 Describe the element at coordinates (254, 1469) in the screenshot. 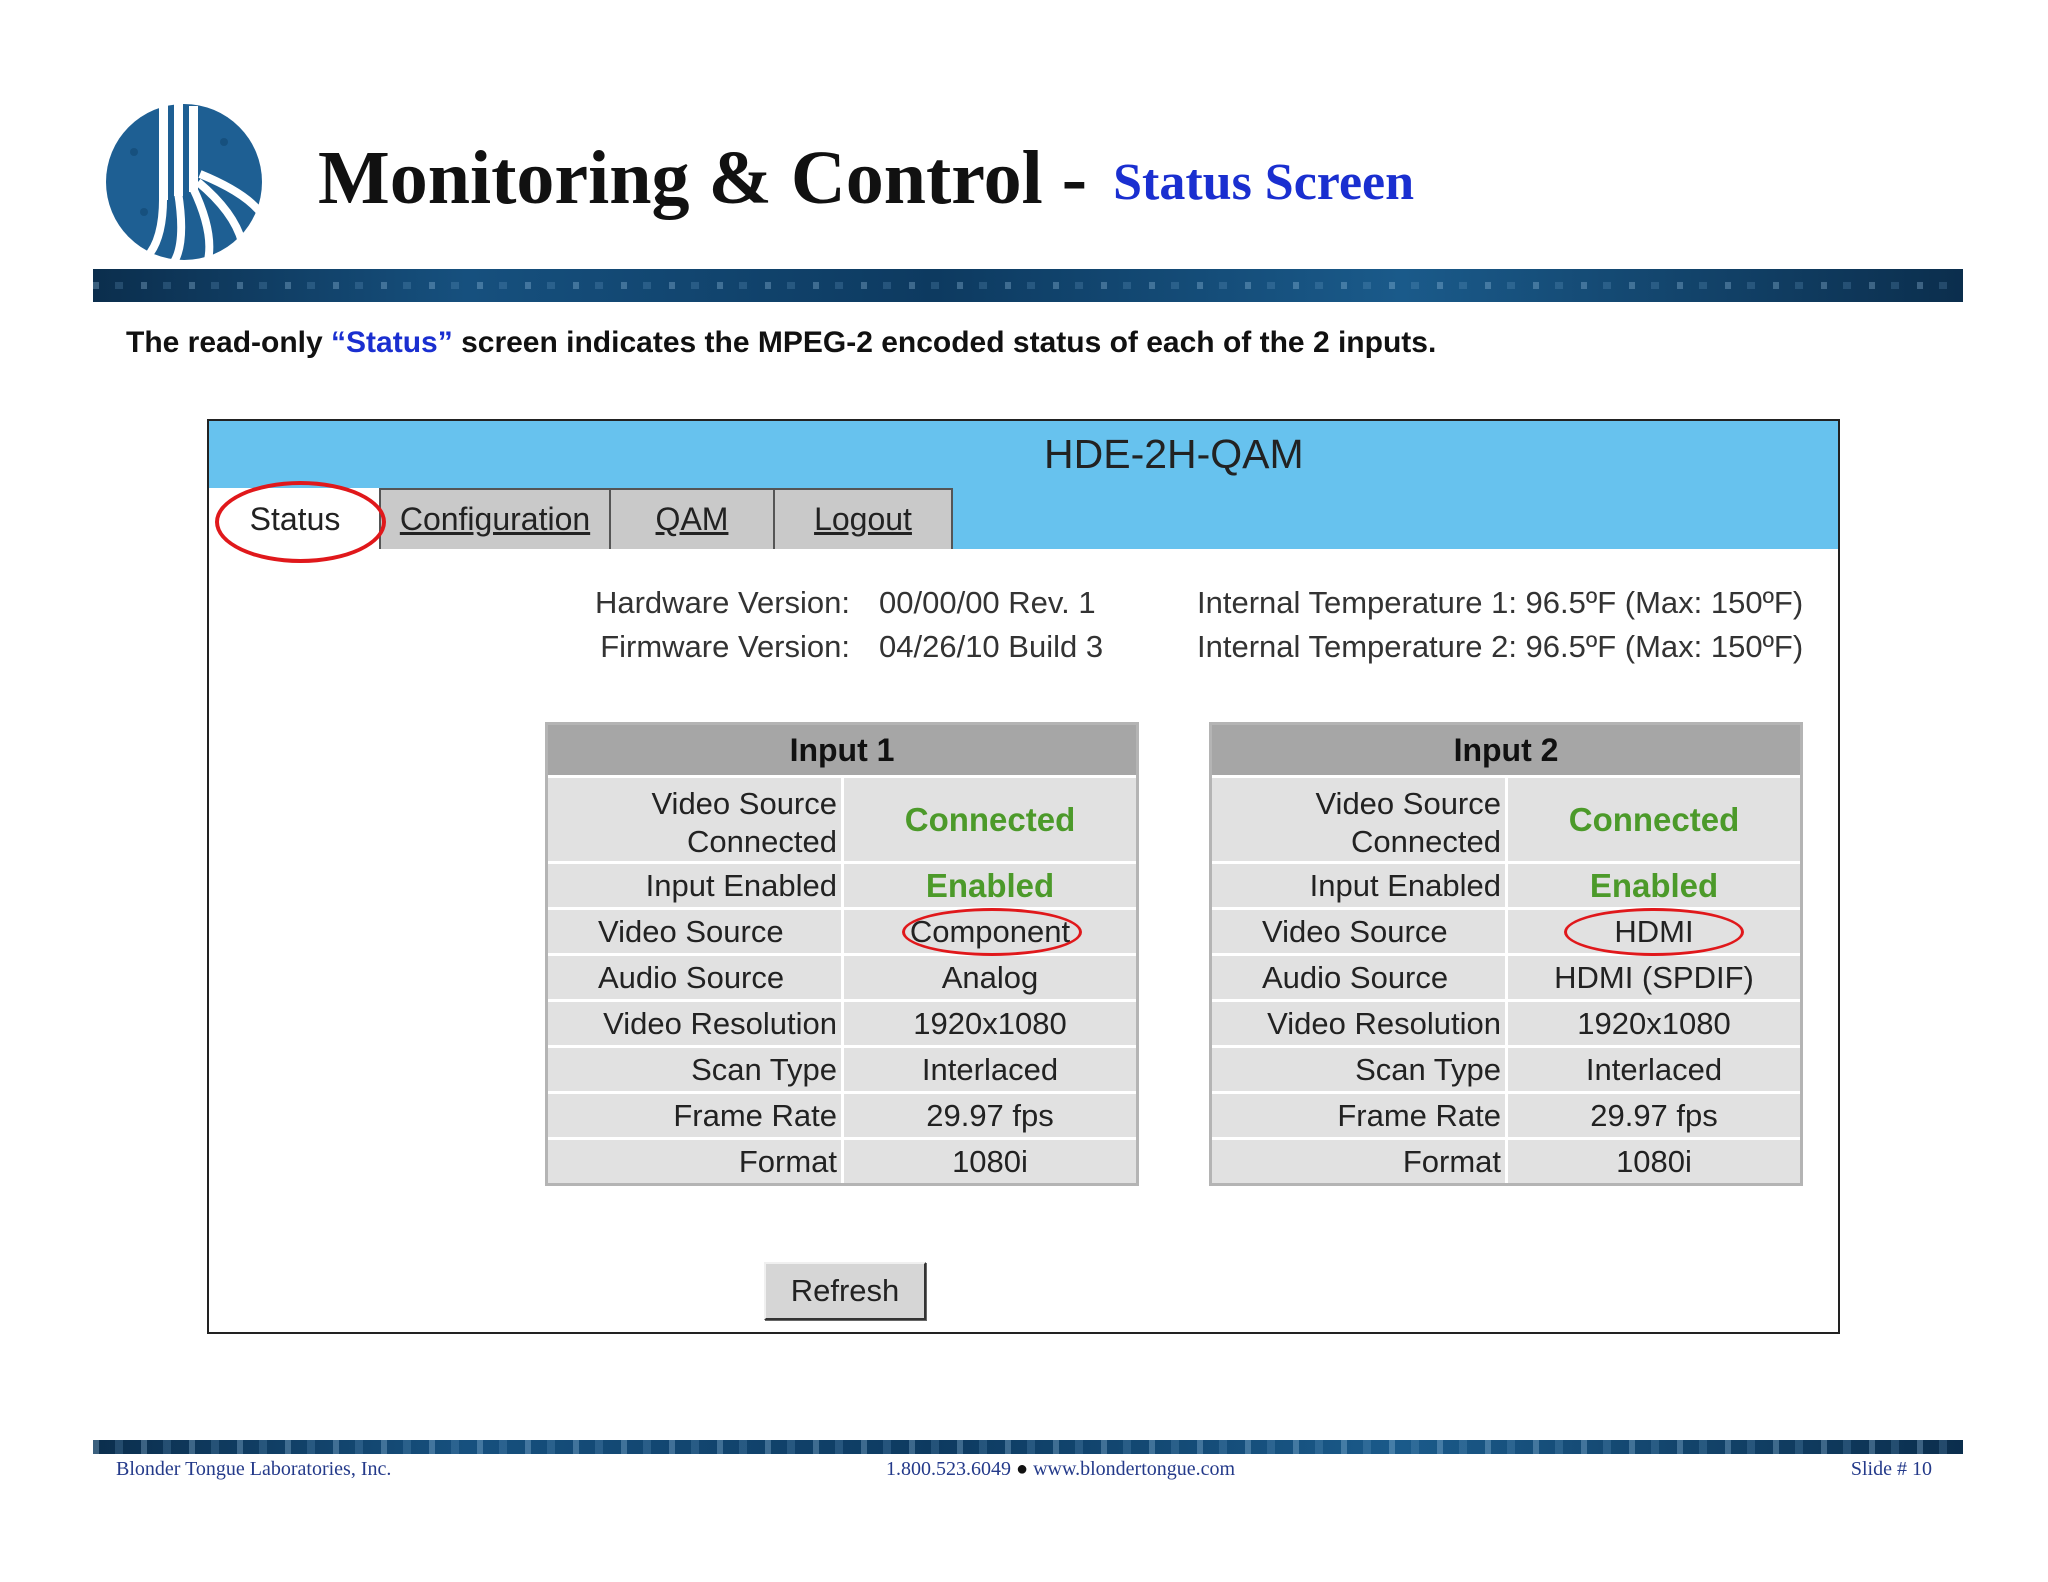

I see `footer-company: Blonder Tongue Laboratories, Inc.` at that location.